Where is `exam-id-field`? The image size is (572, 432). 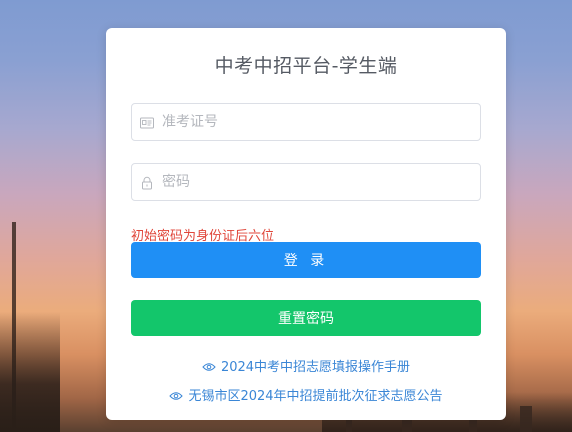
exam-id-field is located at coordinates (306, 122).